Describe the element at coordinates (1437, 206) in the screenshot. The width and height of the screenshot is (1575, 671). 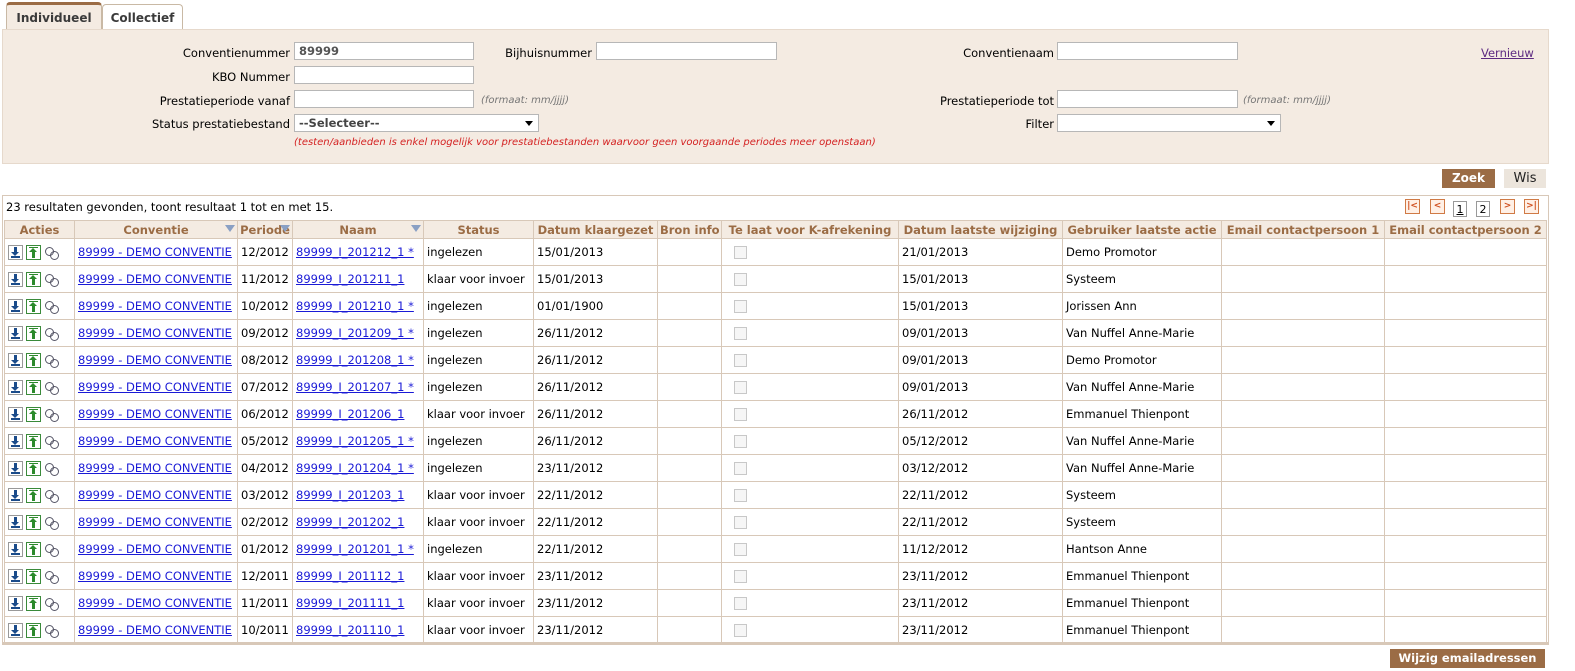
I see `prev-page-icon: <` at that location.